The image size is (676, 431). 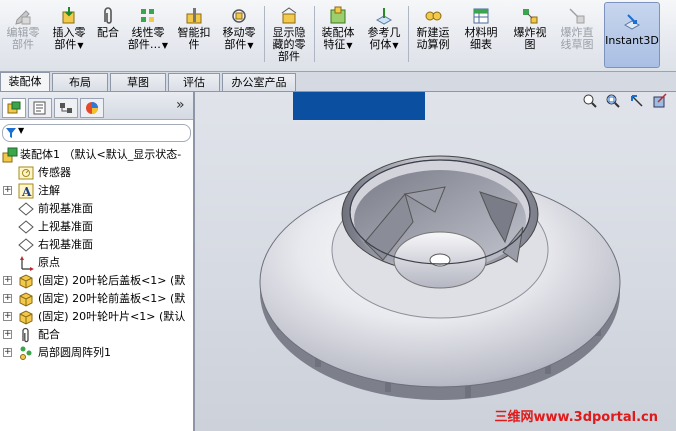 What do you see at coordinates (21, 130) in the screenshot?
I see `filter-dropdown-icon: ▼` at bounding box center [21, 130].